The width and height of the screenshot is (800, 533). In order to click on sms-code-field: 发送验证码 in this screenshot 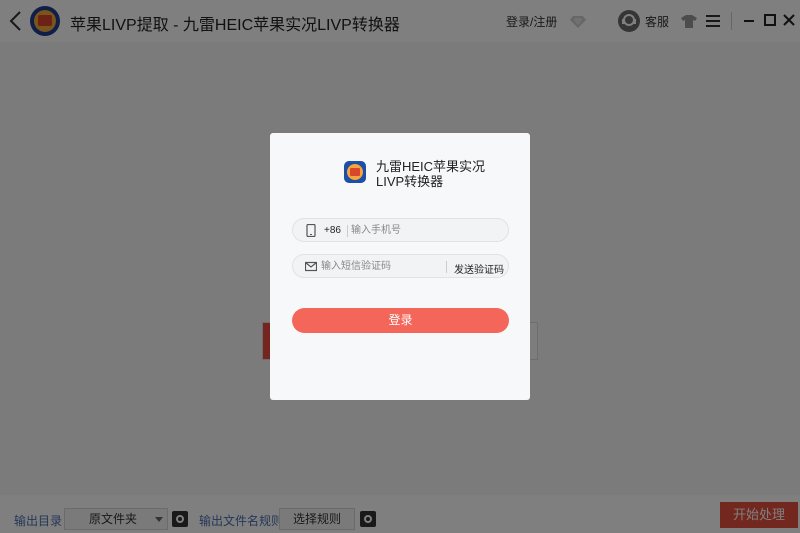, I will do `click(400, 266)`.